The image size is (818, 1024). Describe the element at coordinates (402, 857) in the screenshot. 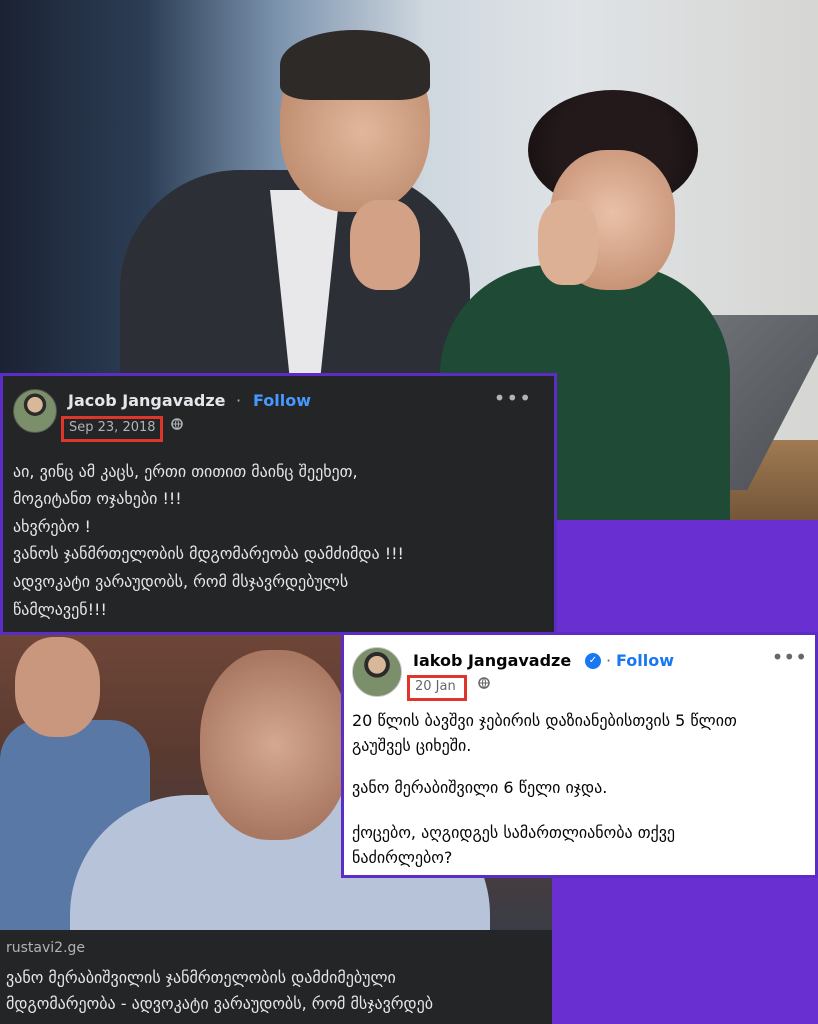

I see `post-text-line: ნაძირლებო?` at that location.